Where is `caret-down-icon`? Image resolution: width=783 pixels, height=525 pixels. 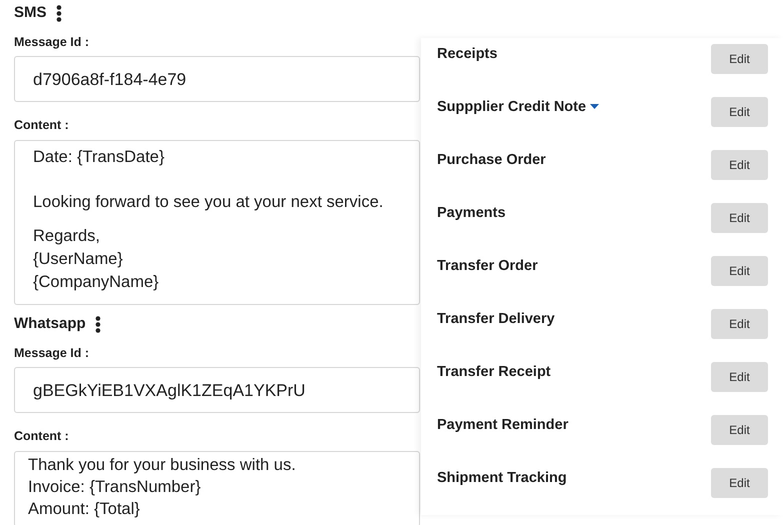
caret-down-icon is located at coordinates (595, 107).